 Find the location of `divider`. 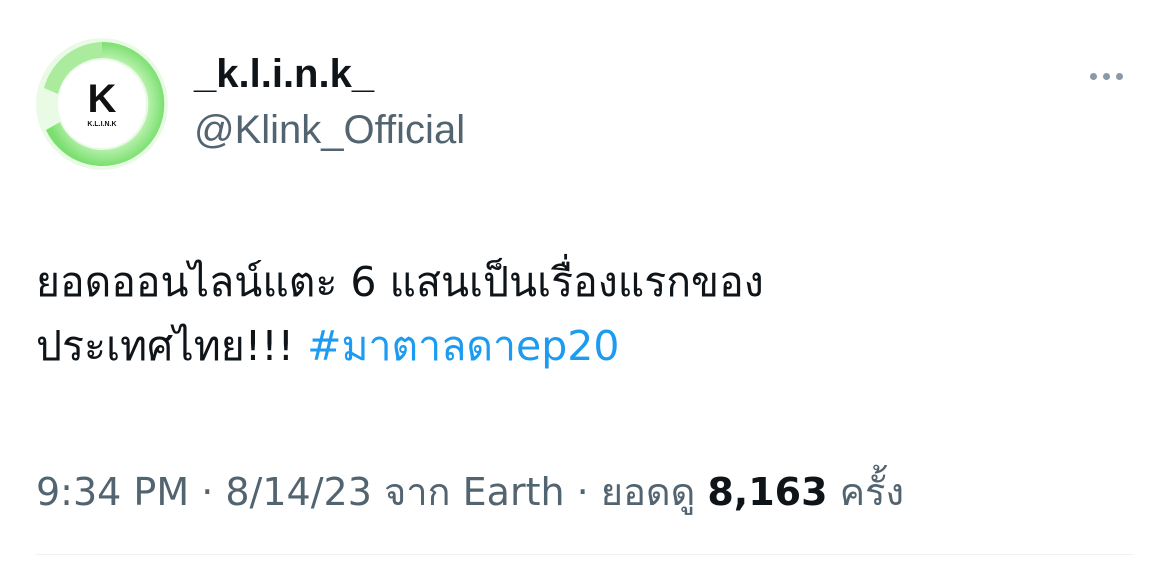

divider is located at coordinates (585, 554).